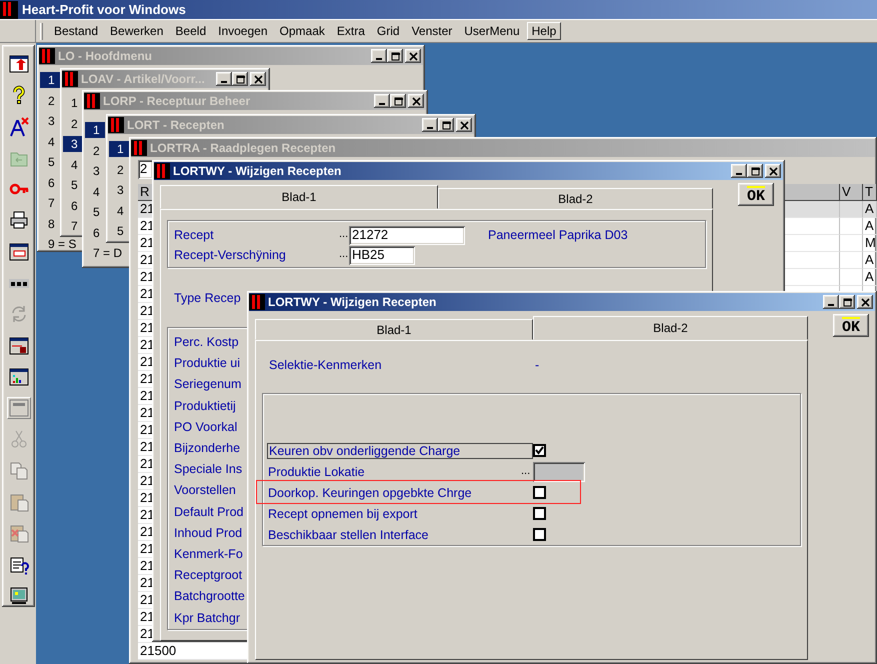 Image resolution: width=877 pixels, height=664 pixels. I want to click on menu-item: UserMenu, so click(492, 31).